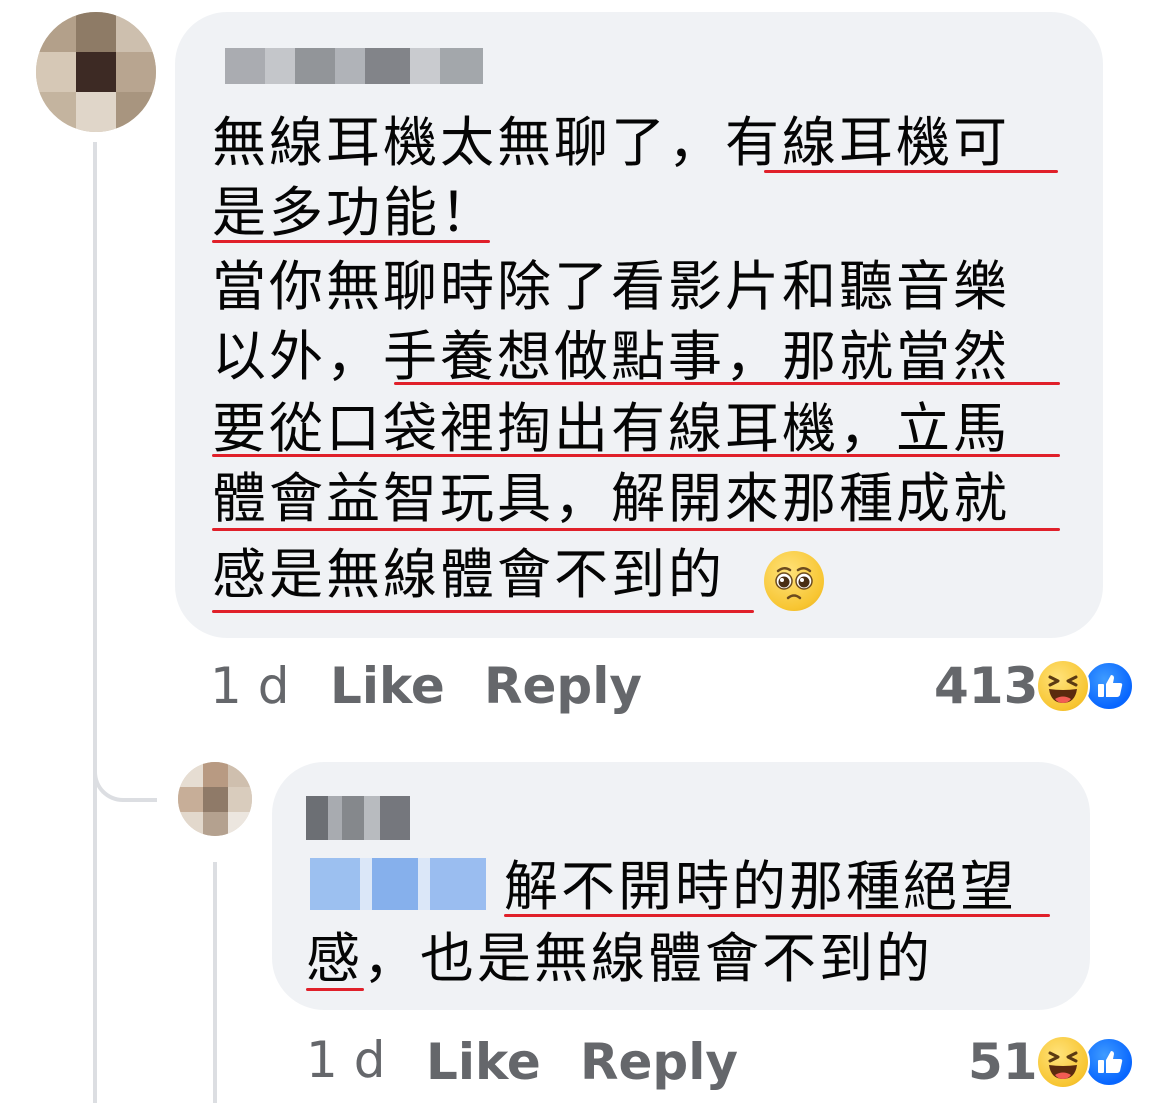 The width and height of the screenshot is (1170, 1103). What do you see at coordinates (611, 142) in the screenshot?
I see `comment-line-1: 無線耳機太無聊了，有線耳機可` at bounding box center [611, 142].